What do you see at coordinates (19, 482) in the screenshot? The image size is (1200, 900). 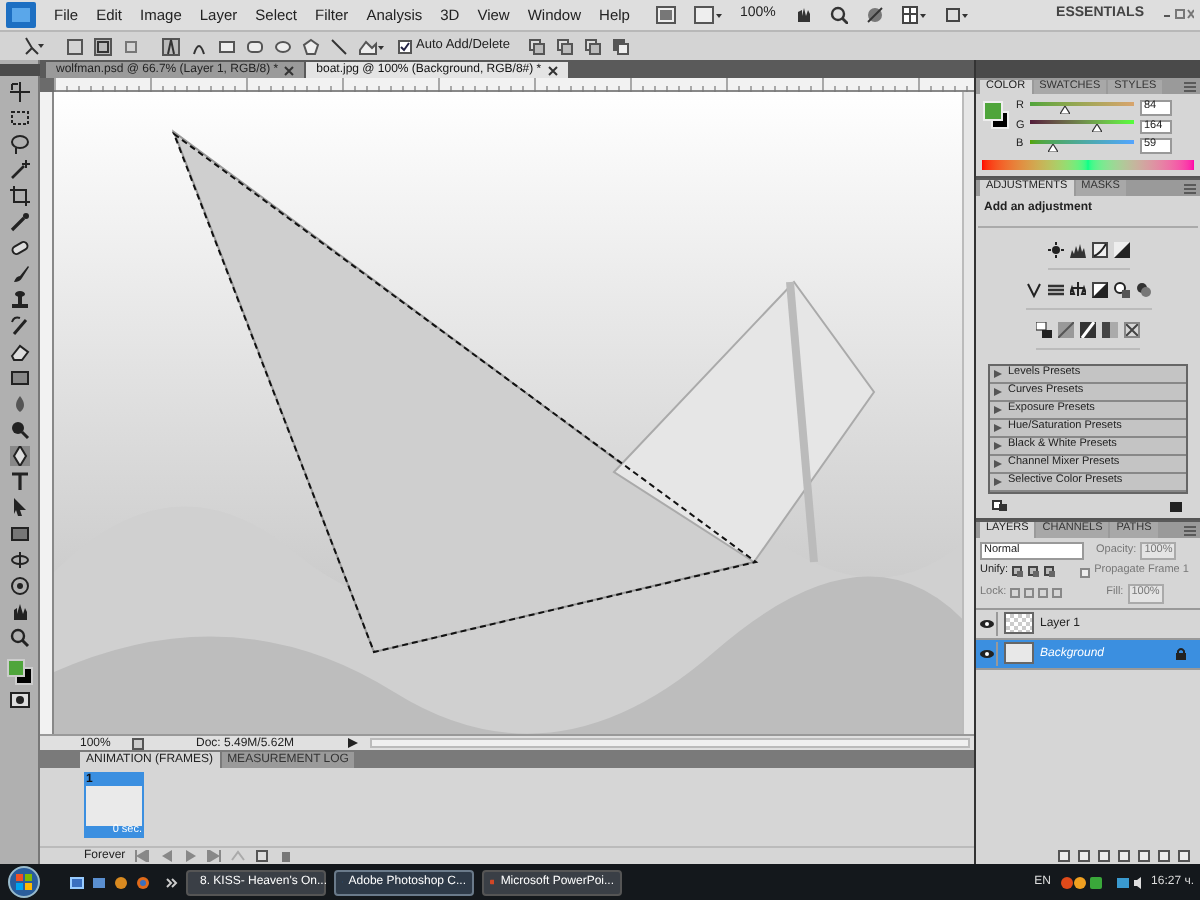 I see `type-tool-icon` at bounding box center [19, 482].